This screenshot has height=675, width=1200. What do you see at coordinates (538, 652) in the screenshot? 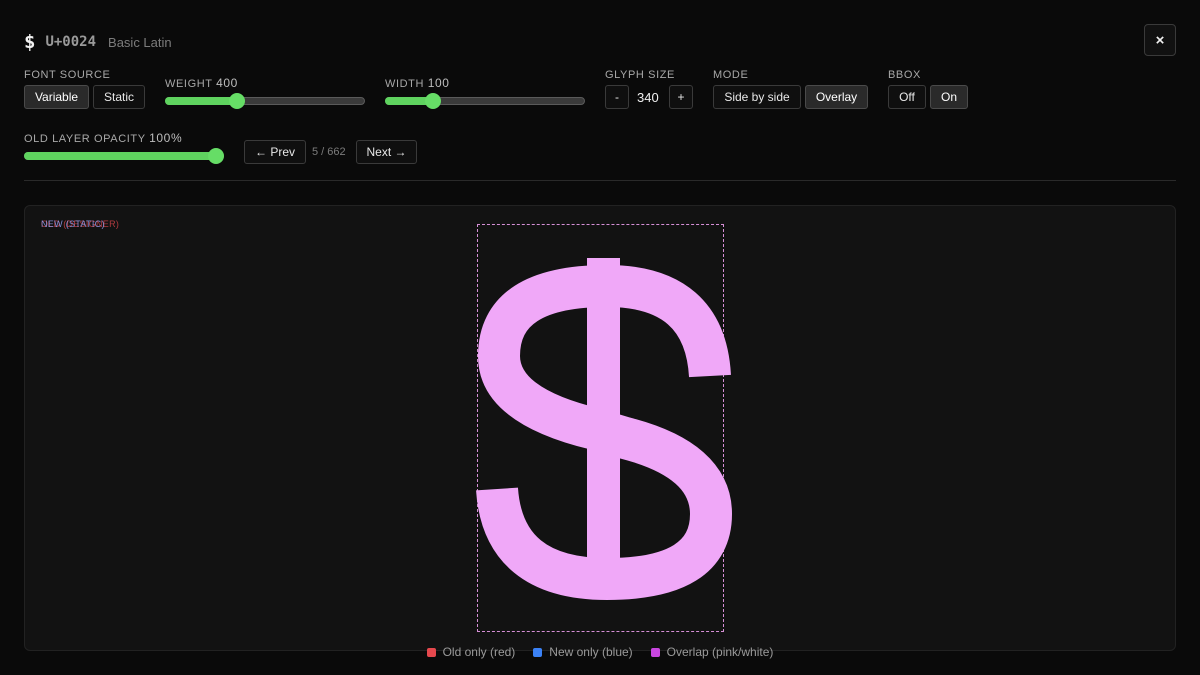
I see `legend-swatch-new` at bounding box center [538, 652].